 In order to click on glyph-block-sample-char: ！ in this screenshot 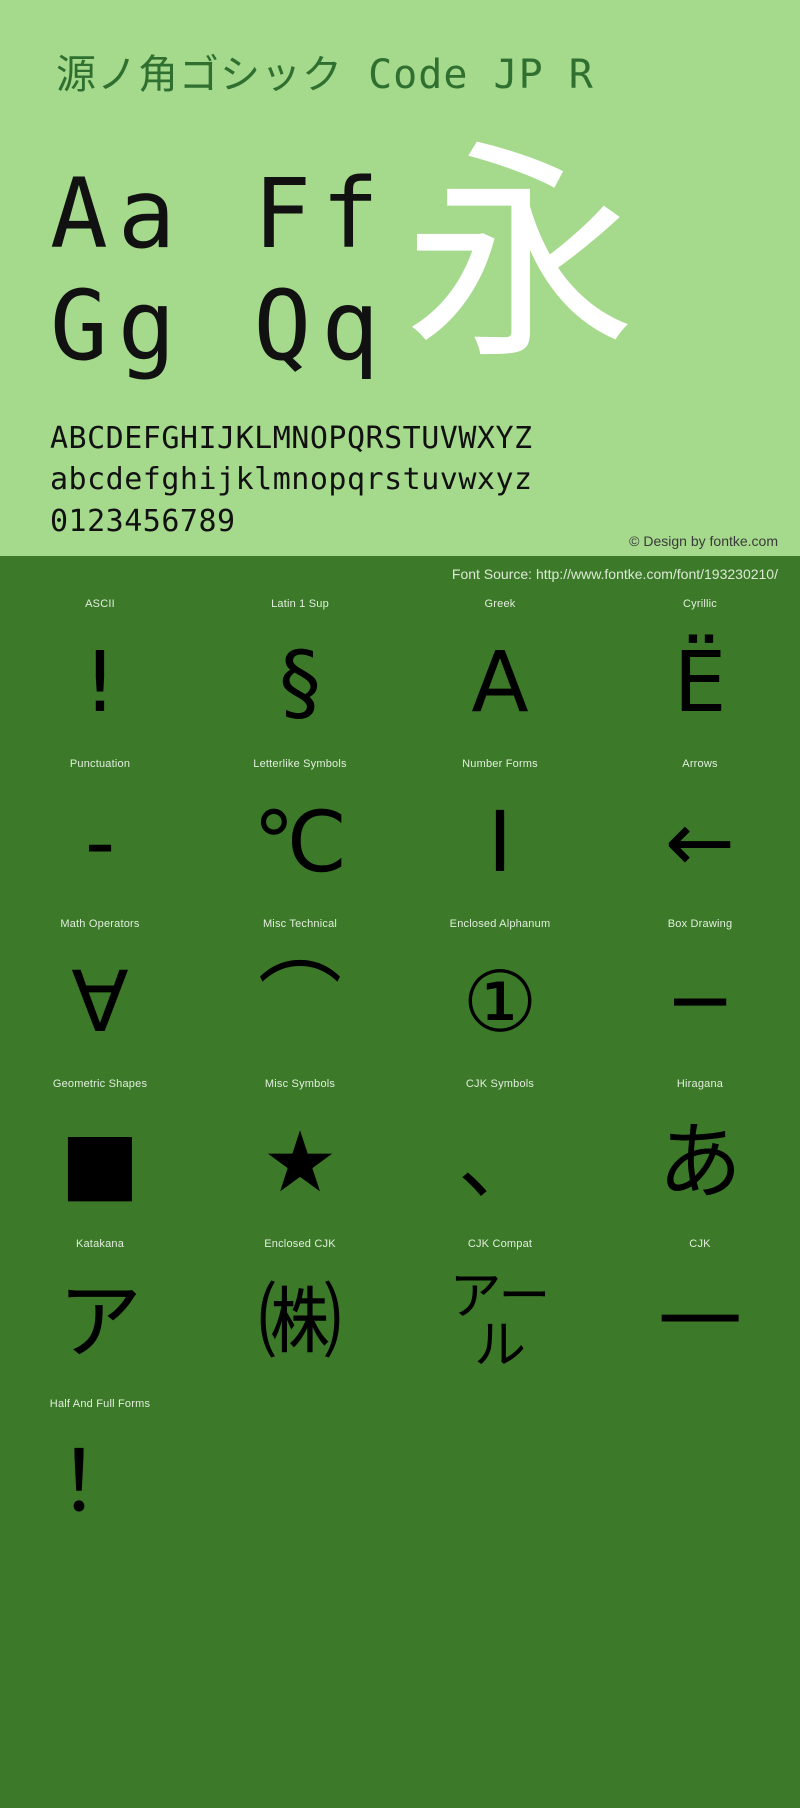, I will do `click(99, 1482)`.